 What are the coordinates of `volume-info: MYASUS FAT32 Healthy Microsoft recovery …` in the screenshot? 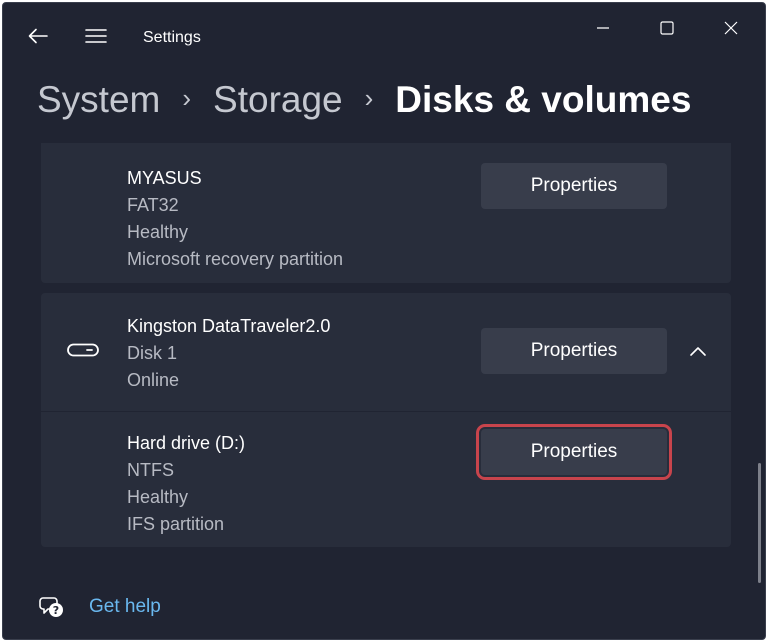 It's located at (235, 219).